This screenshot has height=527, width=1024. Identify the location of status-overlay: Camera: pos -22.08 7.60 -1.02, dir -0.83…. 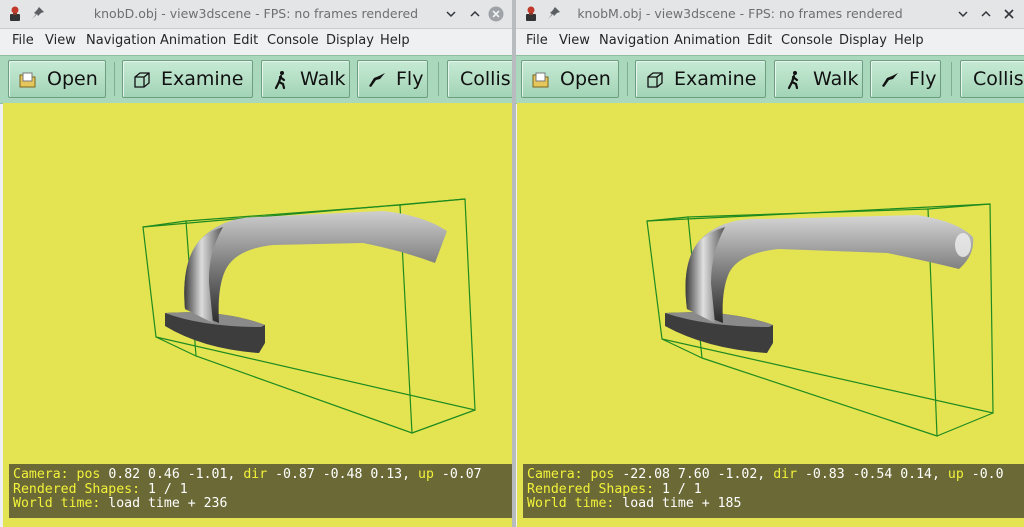
(773, 491).